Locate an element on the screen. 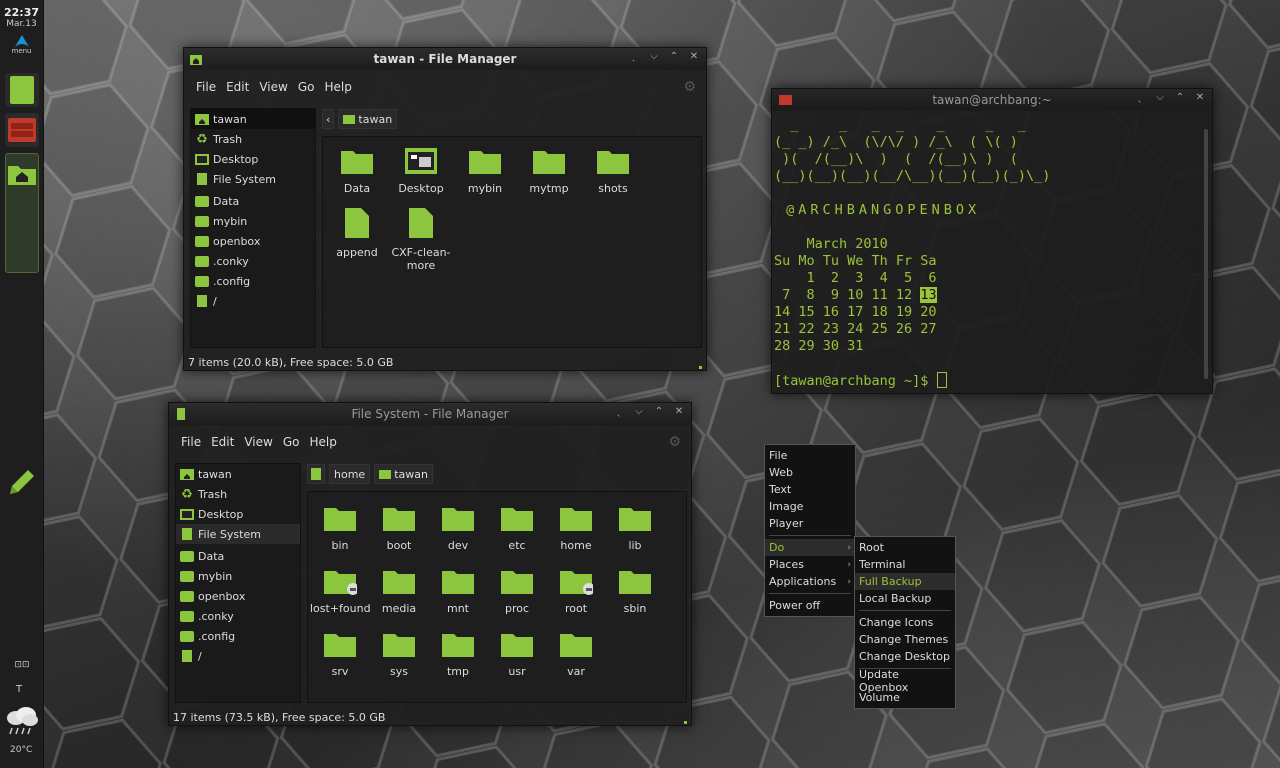 This screenshot has height=768, width=1280. titlebar: tawan - File Manager ˎ ⌵ ⌃ ✕ is located at coordinates (445, 59).